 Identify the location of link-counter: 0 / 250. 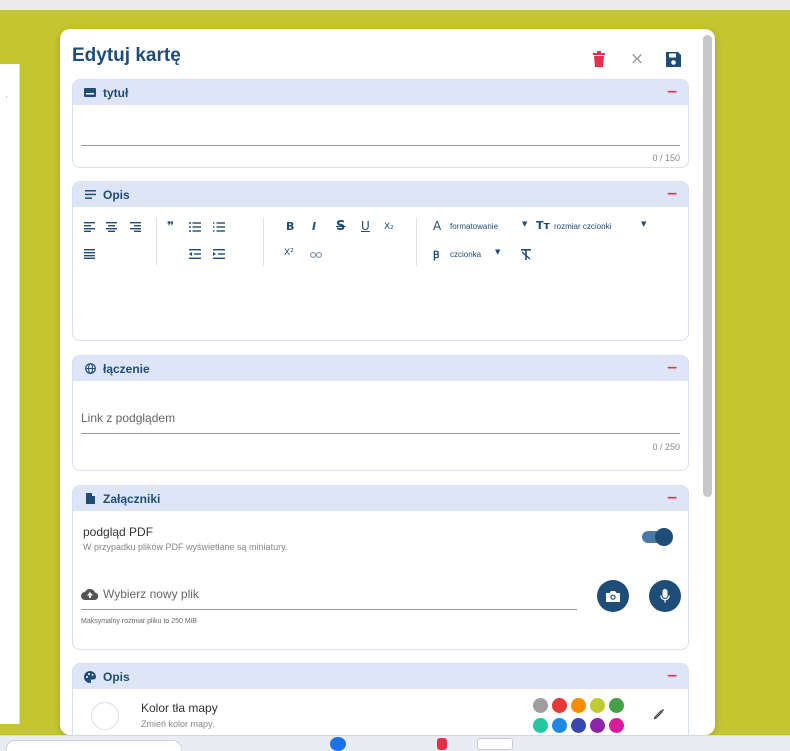
(666, 447).